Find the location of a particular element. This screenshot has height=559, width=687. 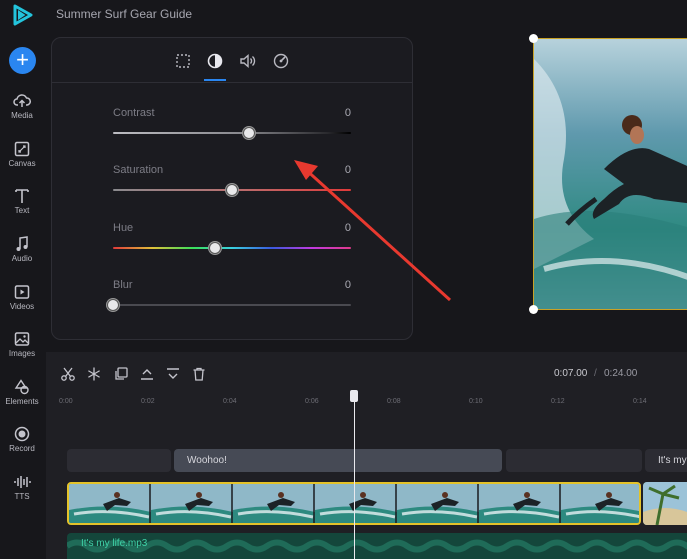

video-clip-next is located at coordinates (665, 503).